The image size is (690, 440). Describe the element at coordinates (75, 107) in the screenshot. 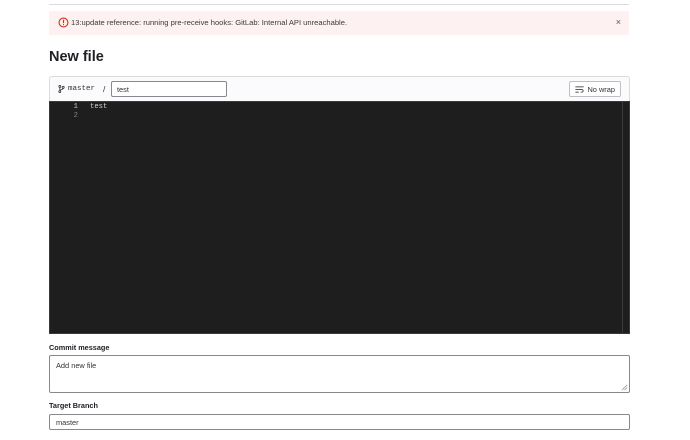

I see `line-number: 1` at that location.